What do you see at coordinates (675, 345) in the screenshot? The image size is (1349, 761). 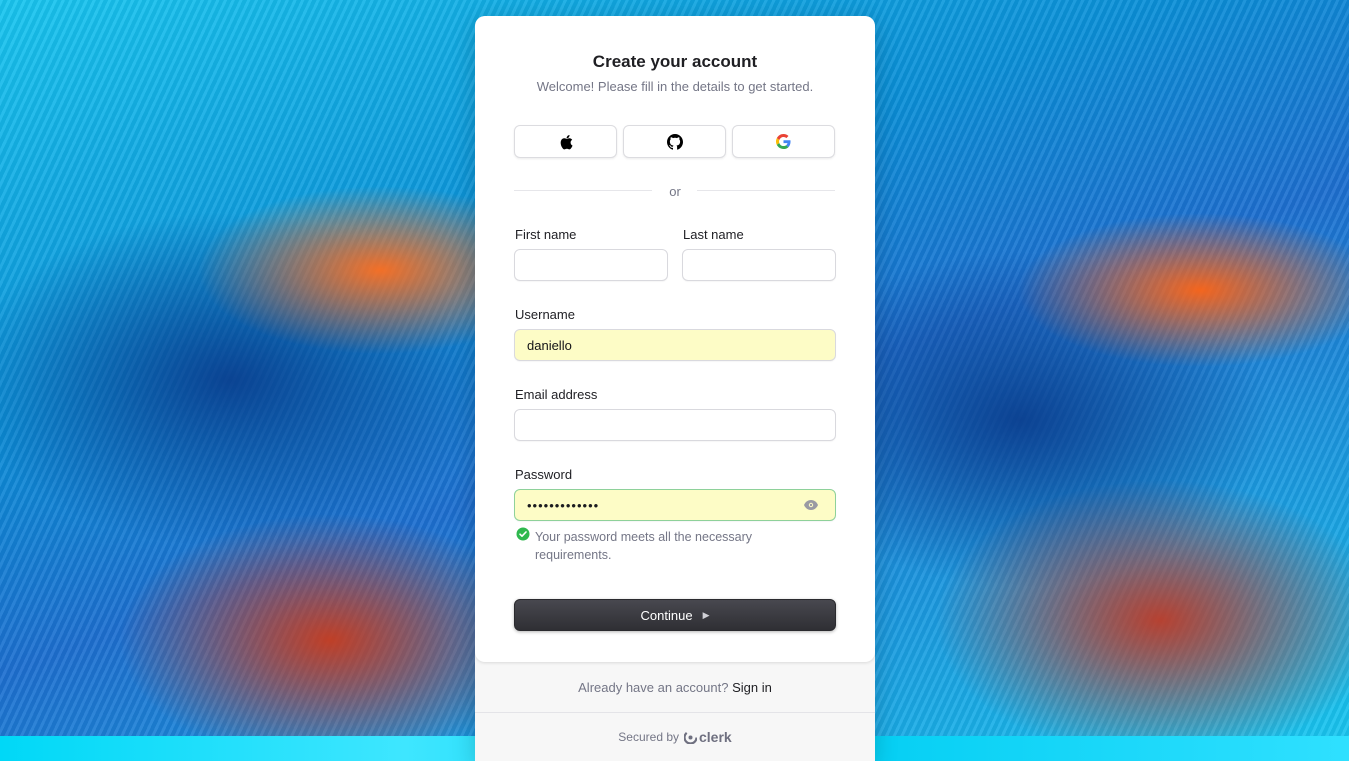 I see `username-input` at bounding box center [675, 345].